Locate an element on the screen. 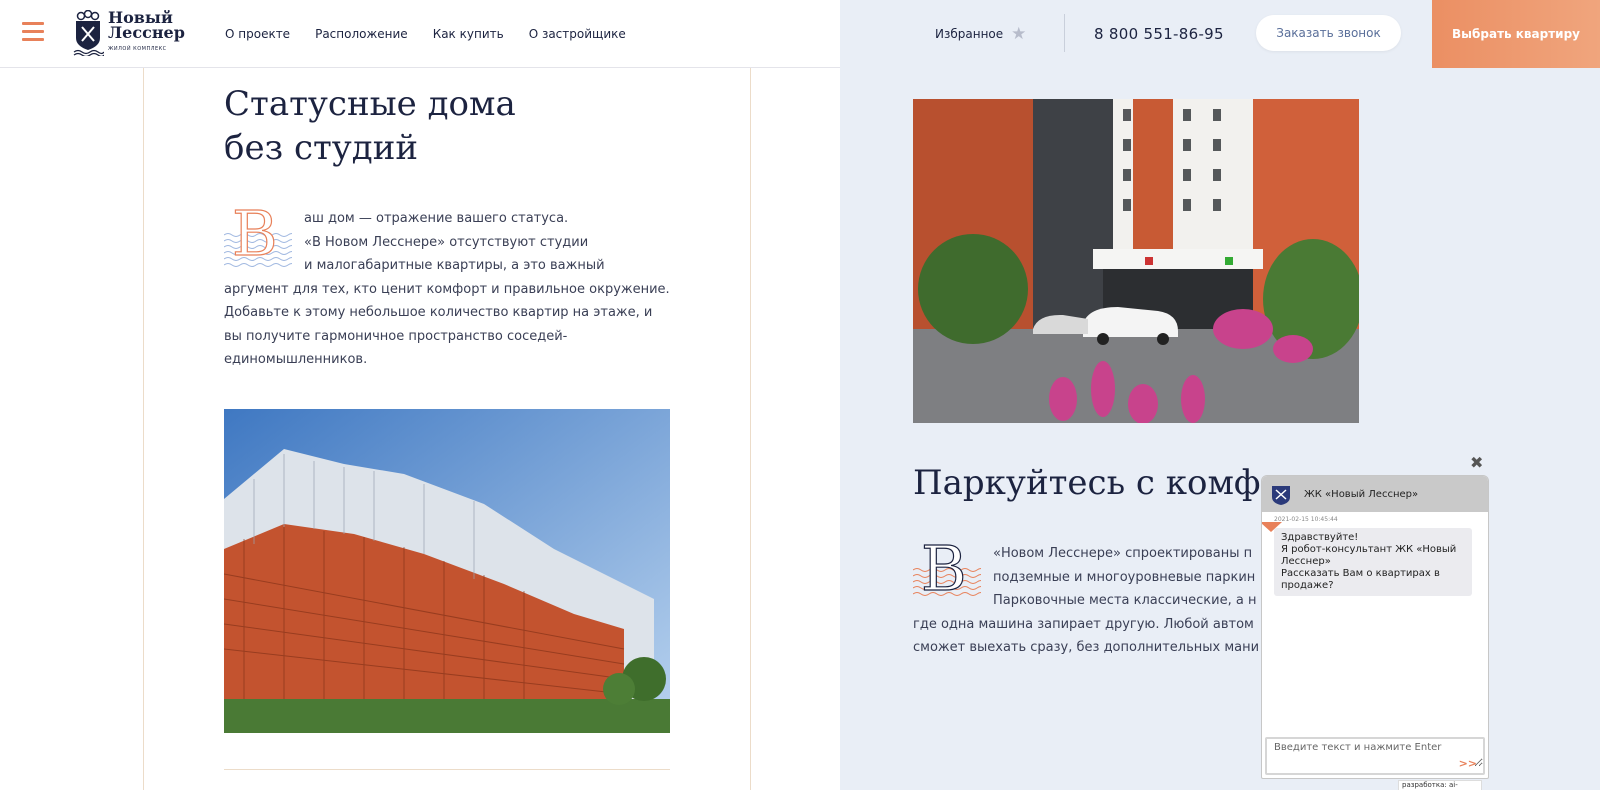 The image size is (1600, 790). chat-input is located at coordinates (1375, 753).